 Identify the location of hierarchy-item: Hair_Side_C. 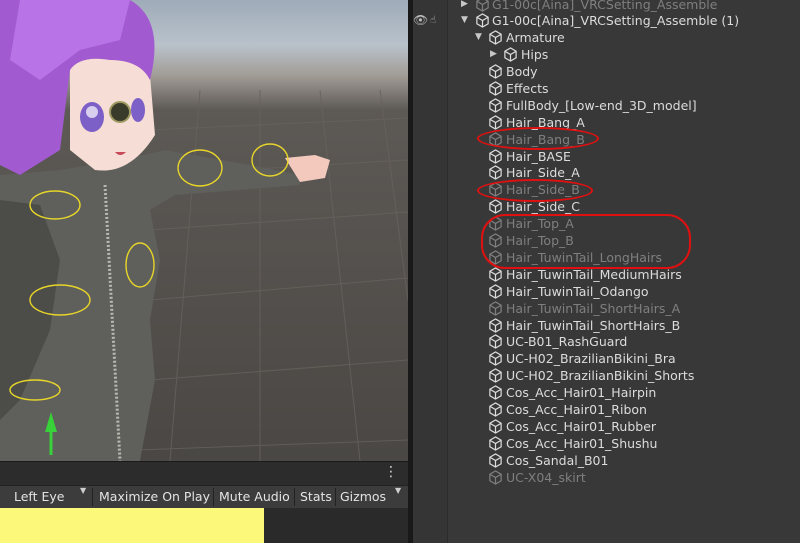
(606, 206).